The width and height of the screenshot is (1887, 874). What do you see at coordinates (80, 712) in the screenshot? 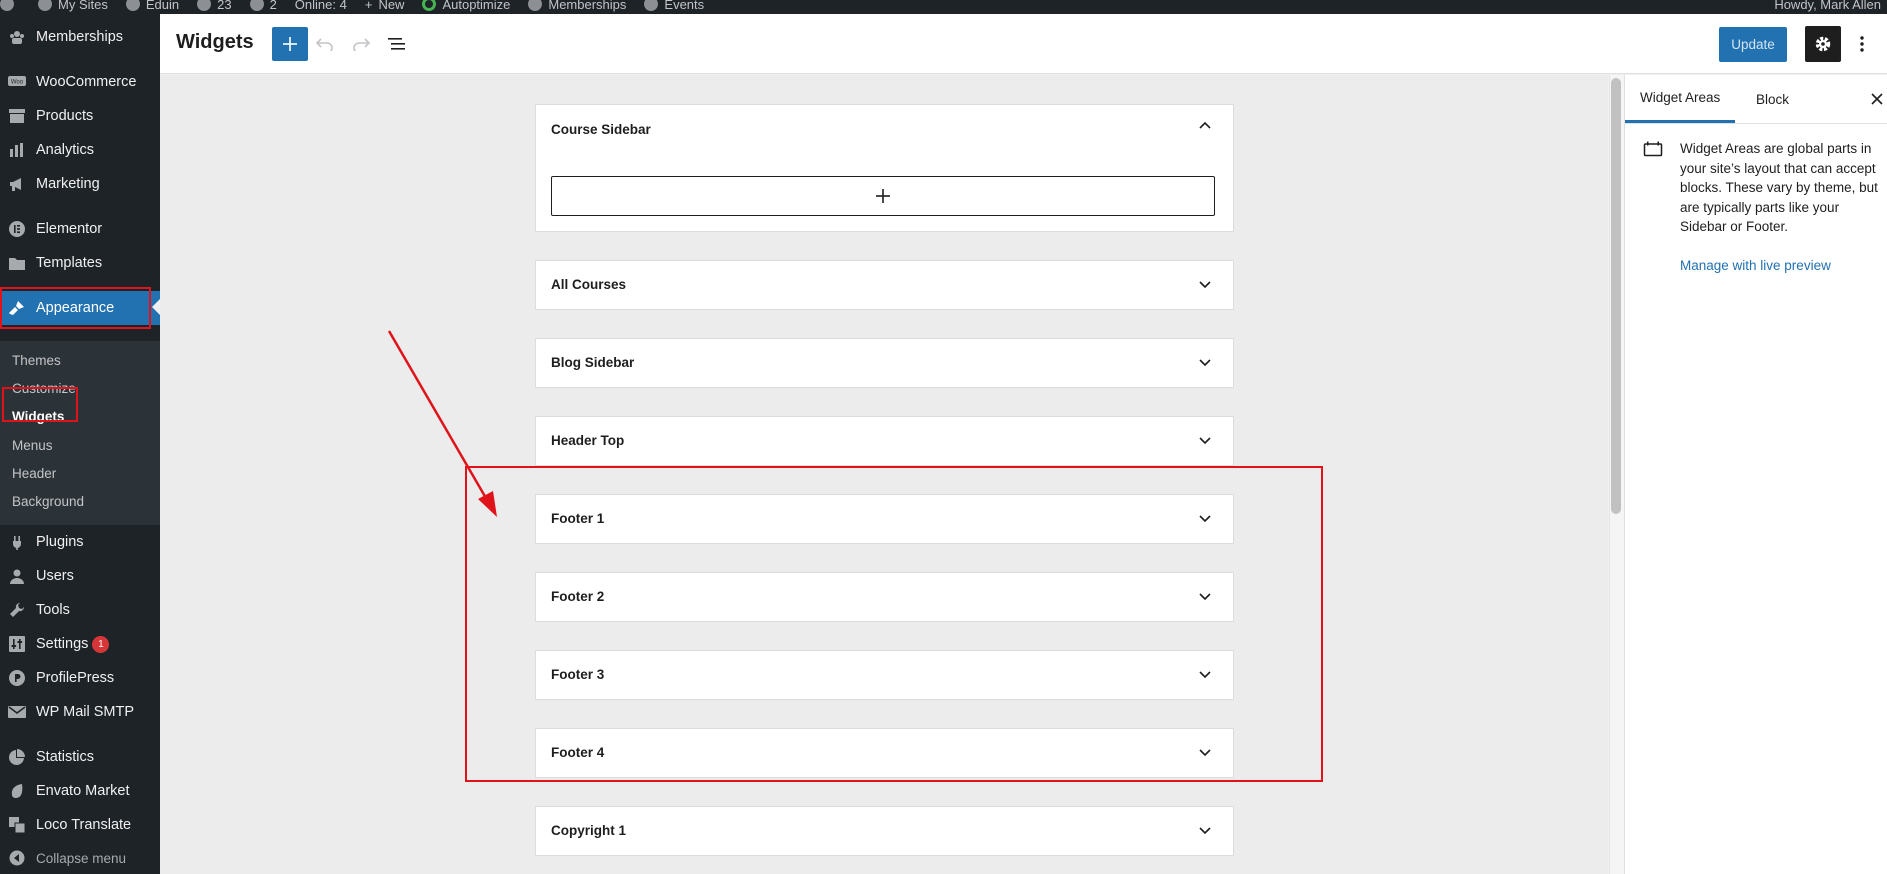
I see `menu-item-wp-mail-smtp: WP Mail SMTP` at bounding box center [80, 712].